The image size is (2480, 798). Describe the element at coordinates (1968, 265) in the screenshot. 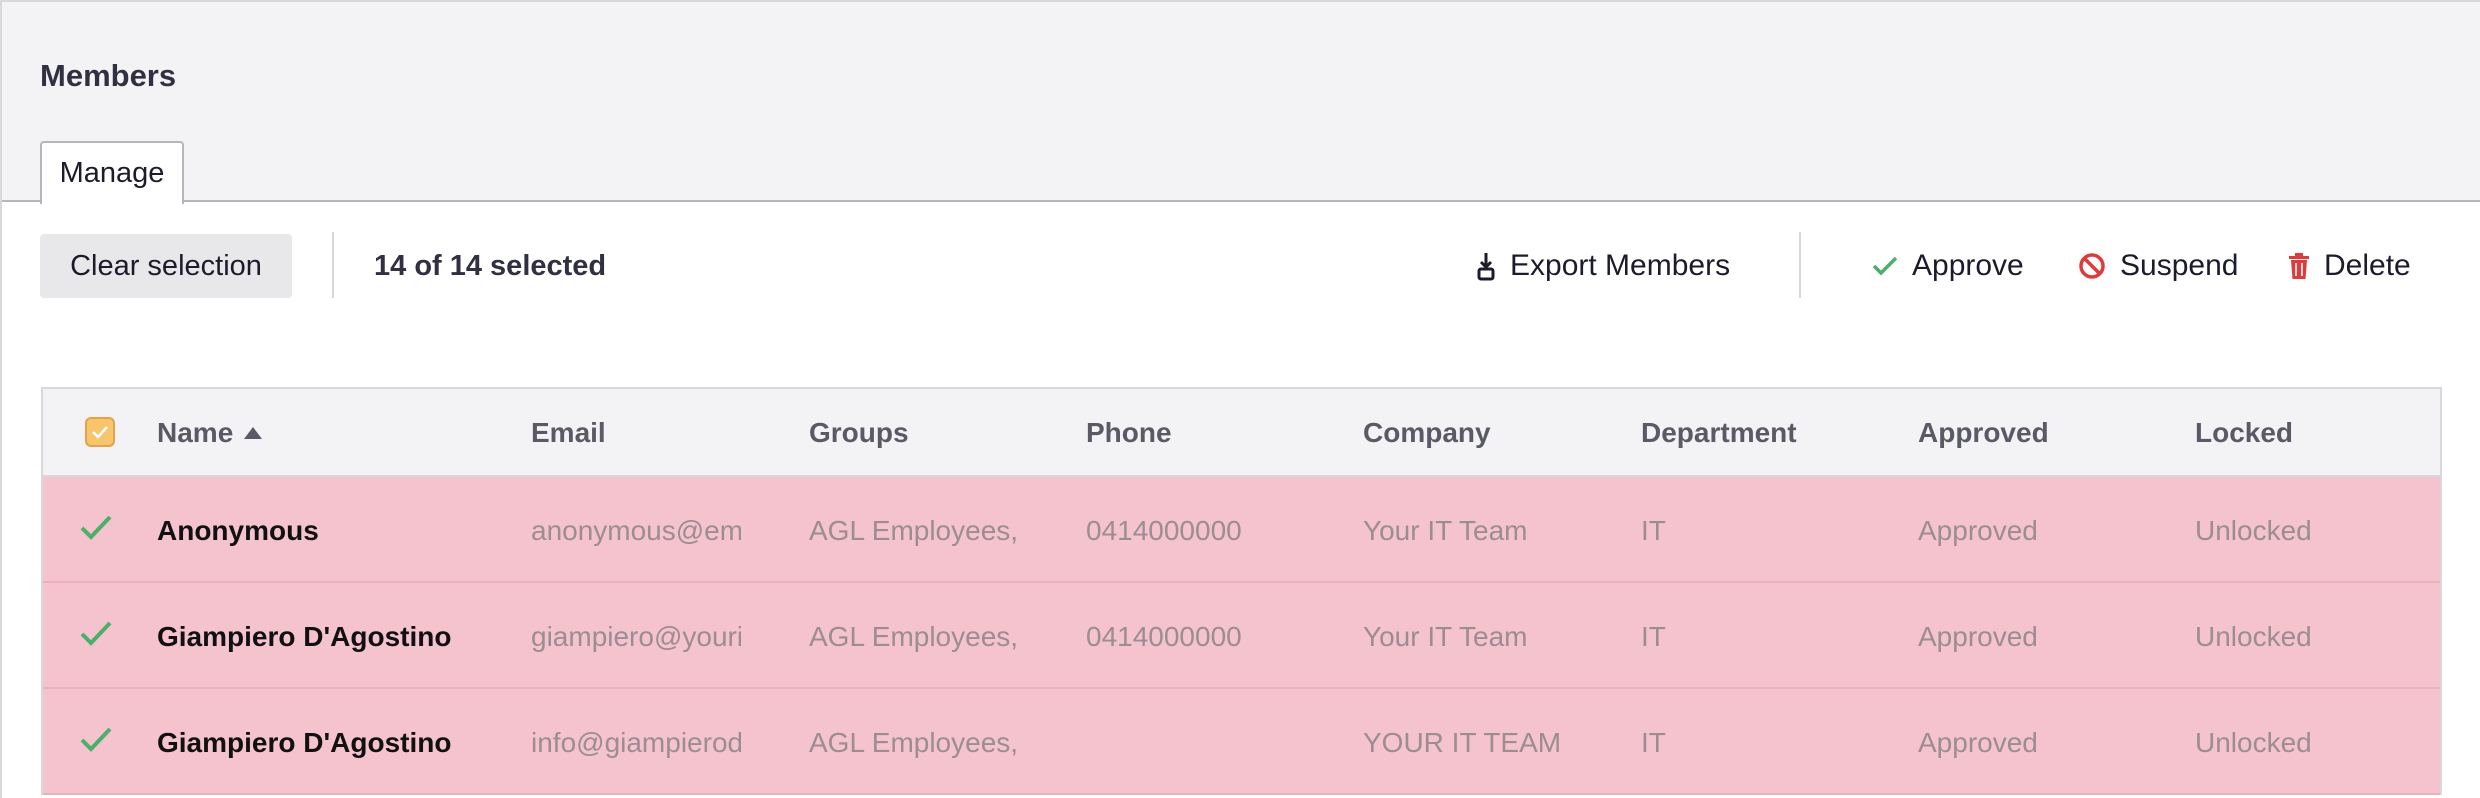

I see `approve-label: Approve` at that location.